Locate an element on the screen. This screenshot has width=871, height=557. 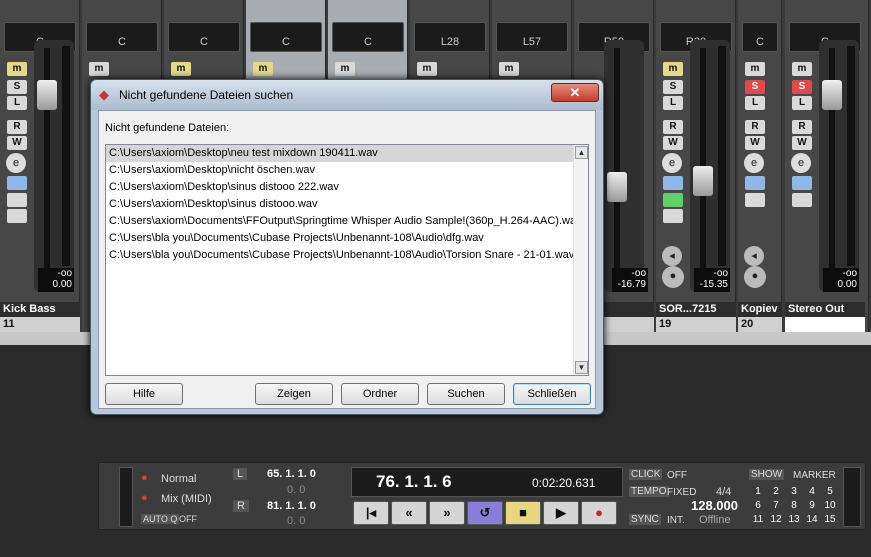
channel-name: Stereo Out is located at coordinates (825, 309).